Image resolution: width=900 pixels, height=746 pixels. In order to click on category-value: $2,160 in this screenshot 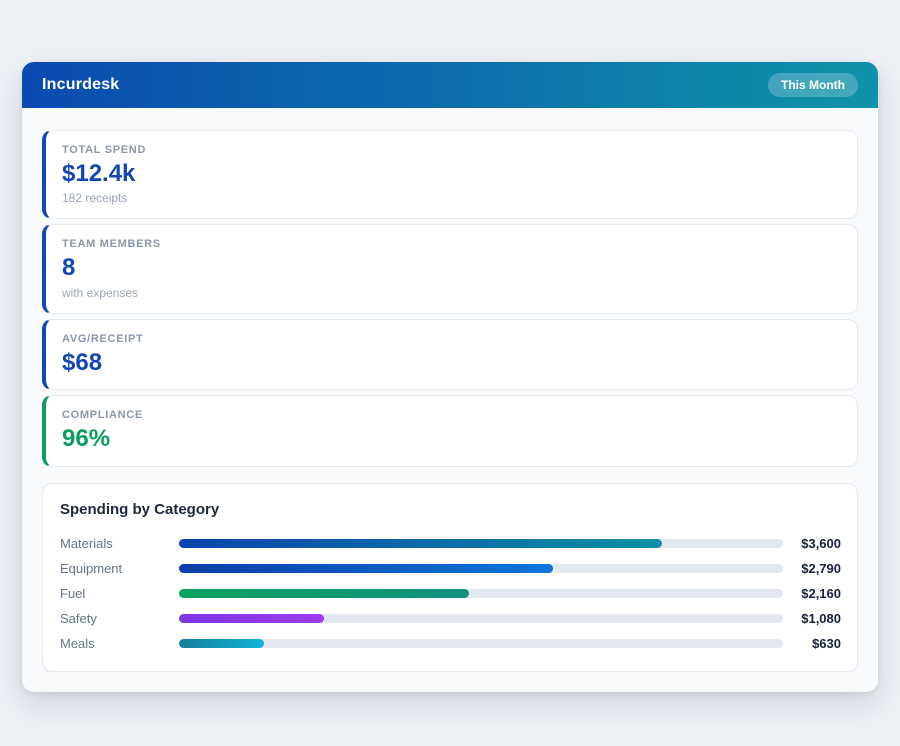, I will do `click(821, 593)`.